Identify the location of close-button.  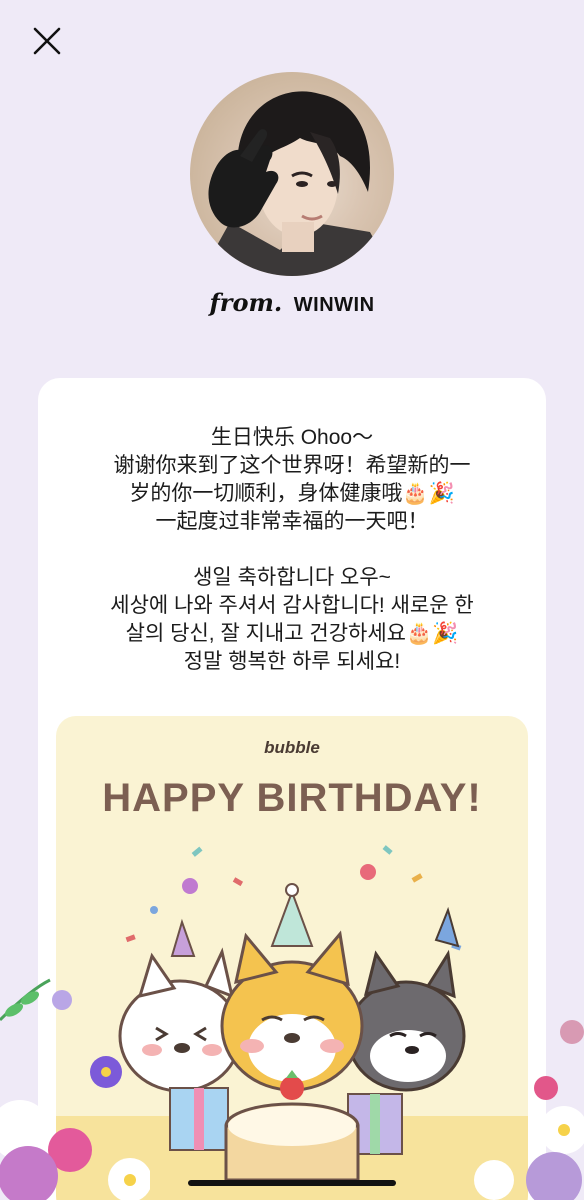
(46, 42).